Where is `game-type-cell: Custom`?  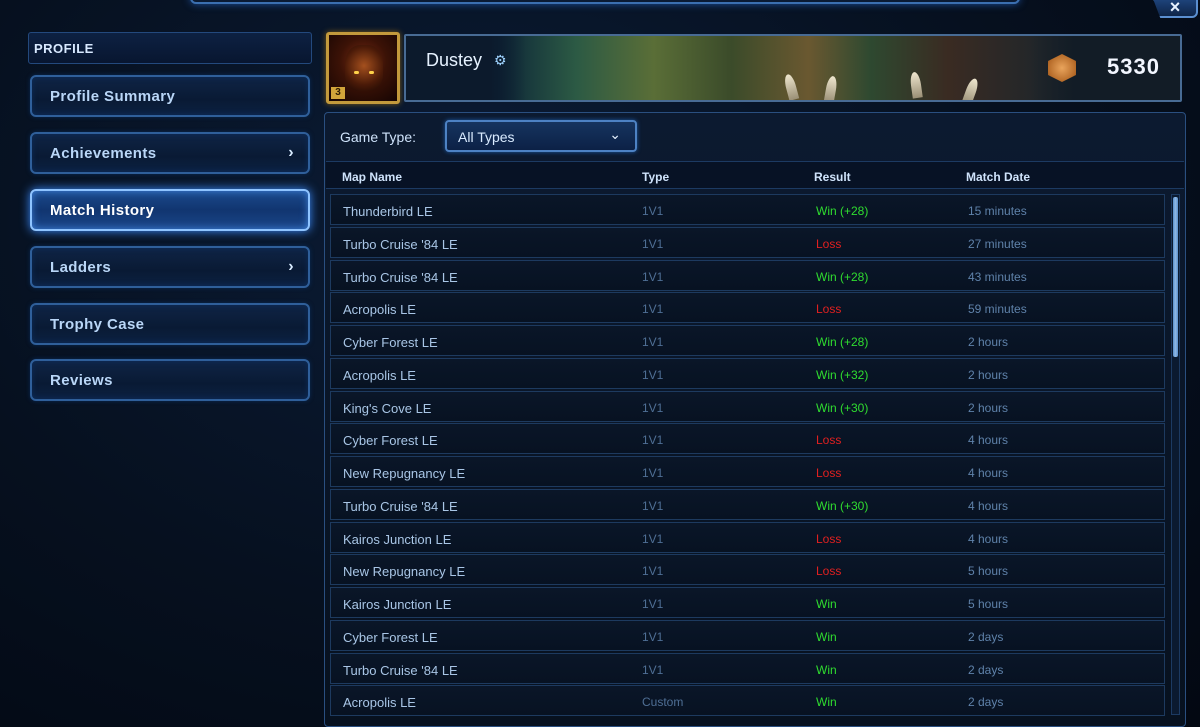 game-type-cell: Custom is located at coordinates (663, 702).